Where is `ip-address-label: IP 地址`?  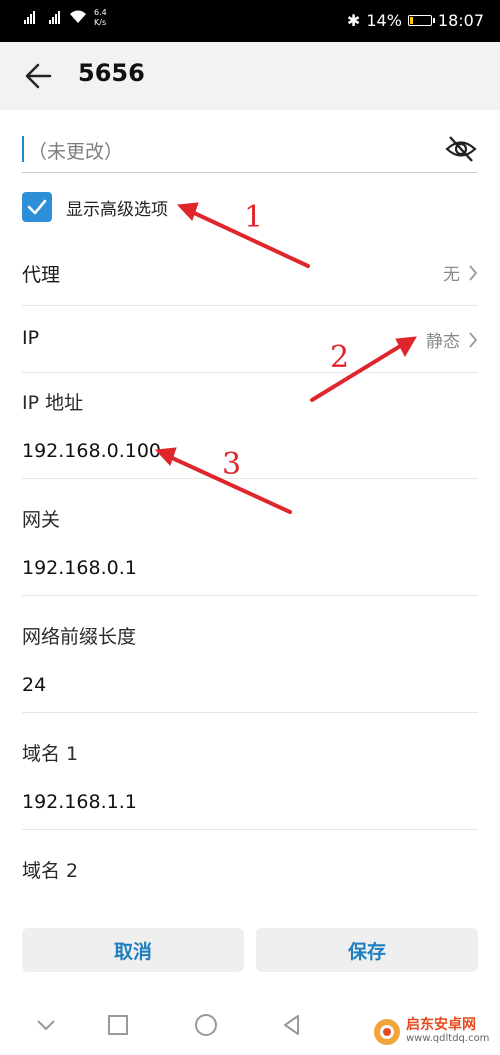
ip-address-label: IP 地址 is located at coordinates (53, 403).